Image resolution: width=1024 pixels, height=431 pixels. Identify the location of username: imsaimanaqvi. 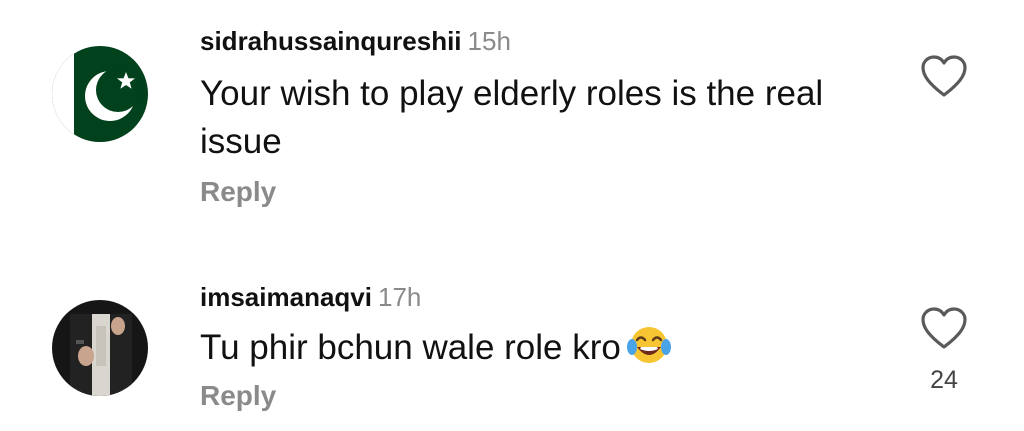
(286, 297).